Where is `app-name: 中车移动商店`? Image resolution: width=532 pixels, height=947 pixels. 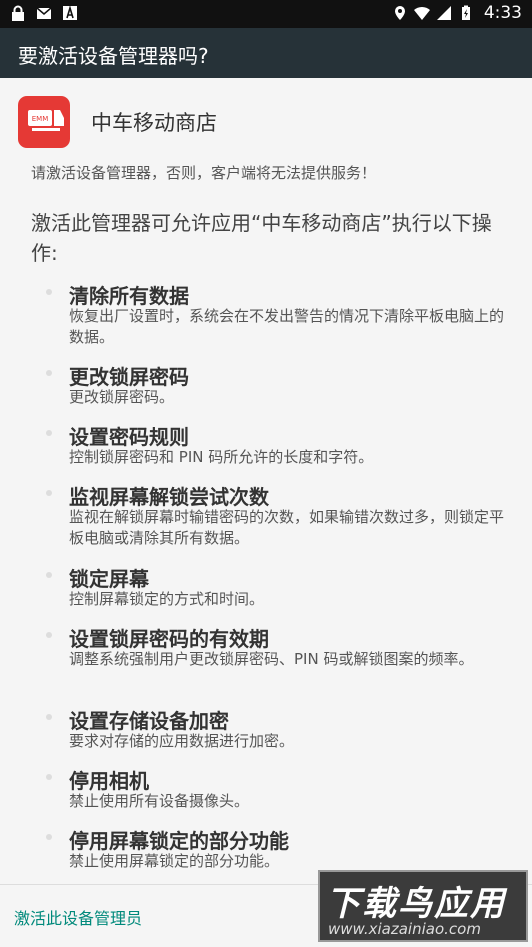
app-name: 中车移动商店 is located at coordinates (154, 123).